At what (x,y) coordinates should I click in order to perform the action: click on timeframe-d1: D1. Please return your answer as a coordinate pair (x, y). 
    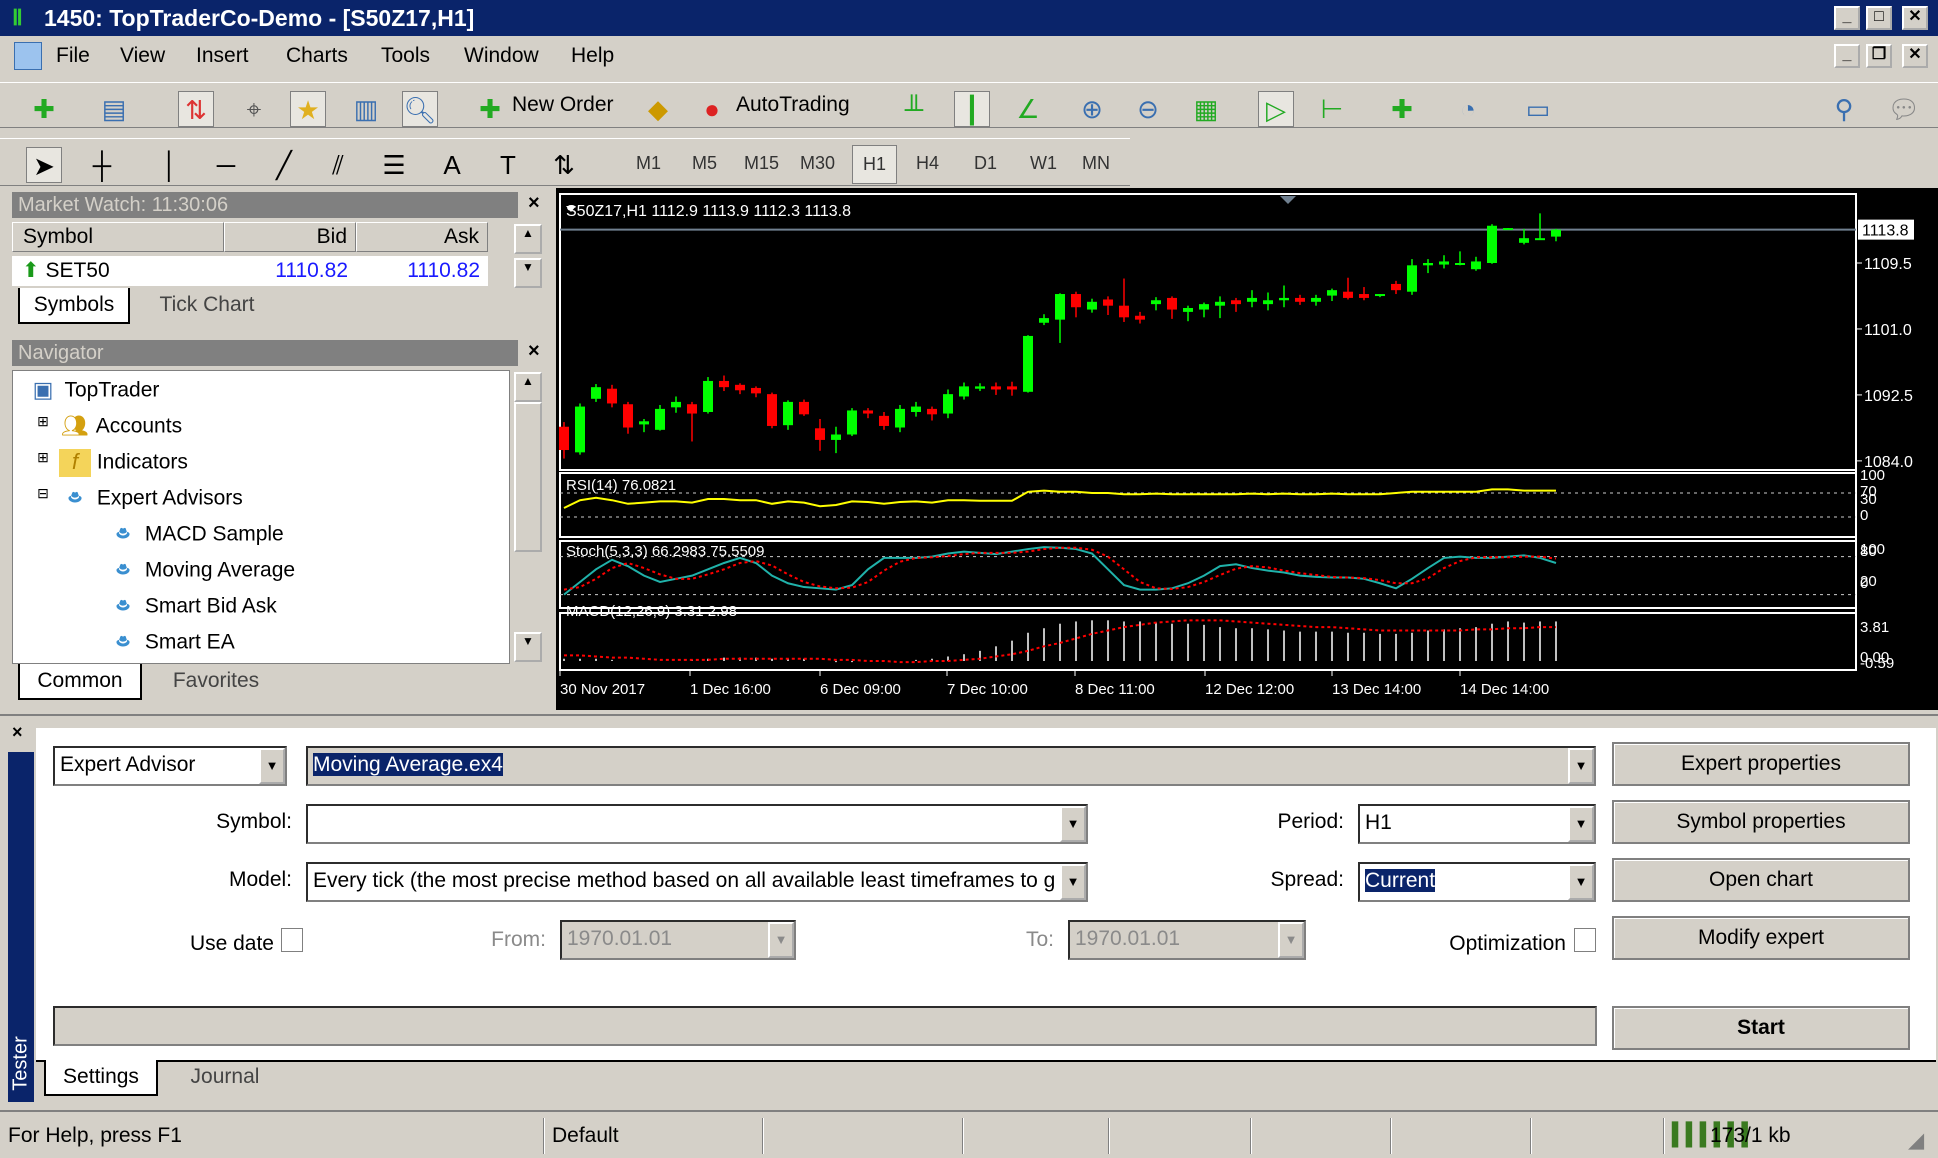
    Looking at the image, I should click on (985, 163).